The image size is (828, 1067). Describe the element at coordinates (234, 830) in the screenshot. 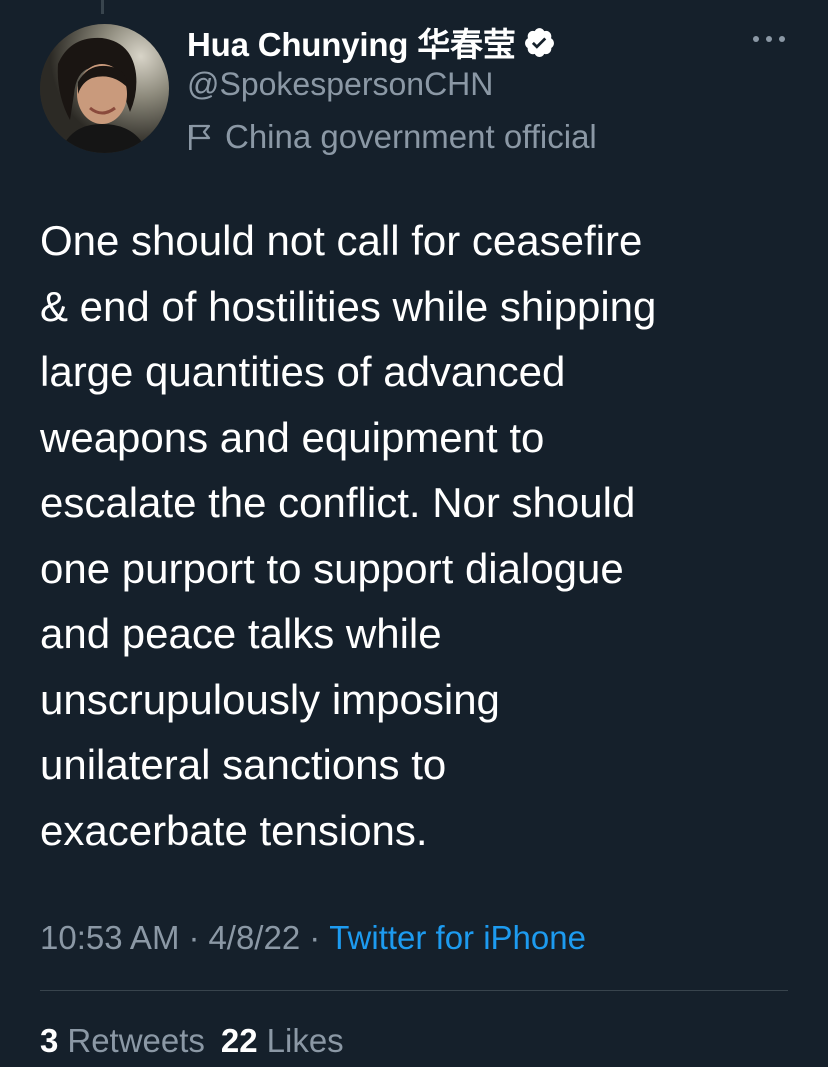

I see `tweet-text-line: exacerbate tensions.` at that location.